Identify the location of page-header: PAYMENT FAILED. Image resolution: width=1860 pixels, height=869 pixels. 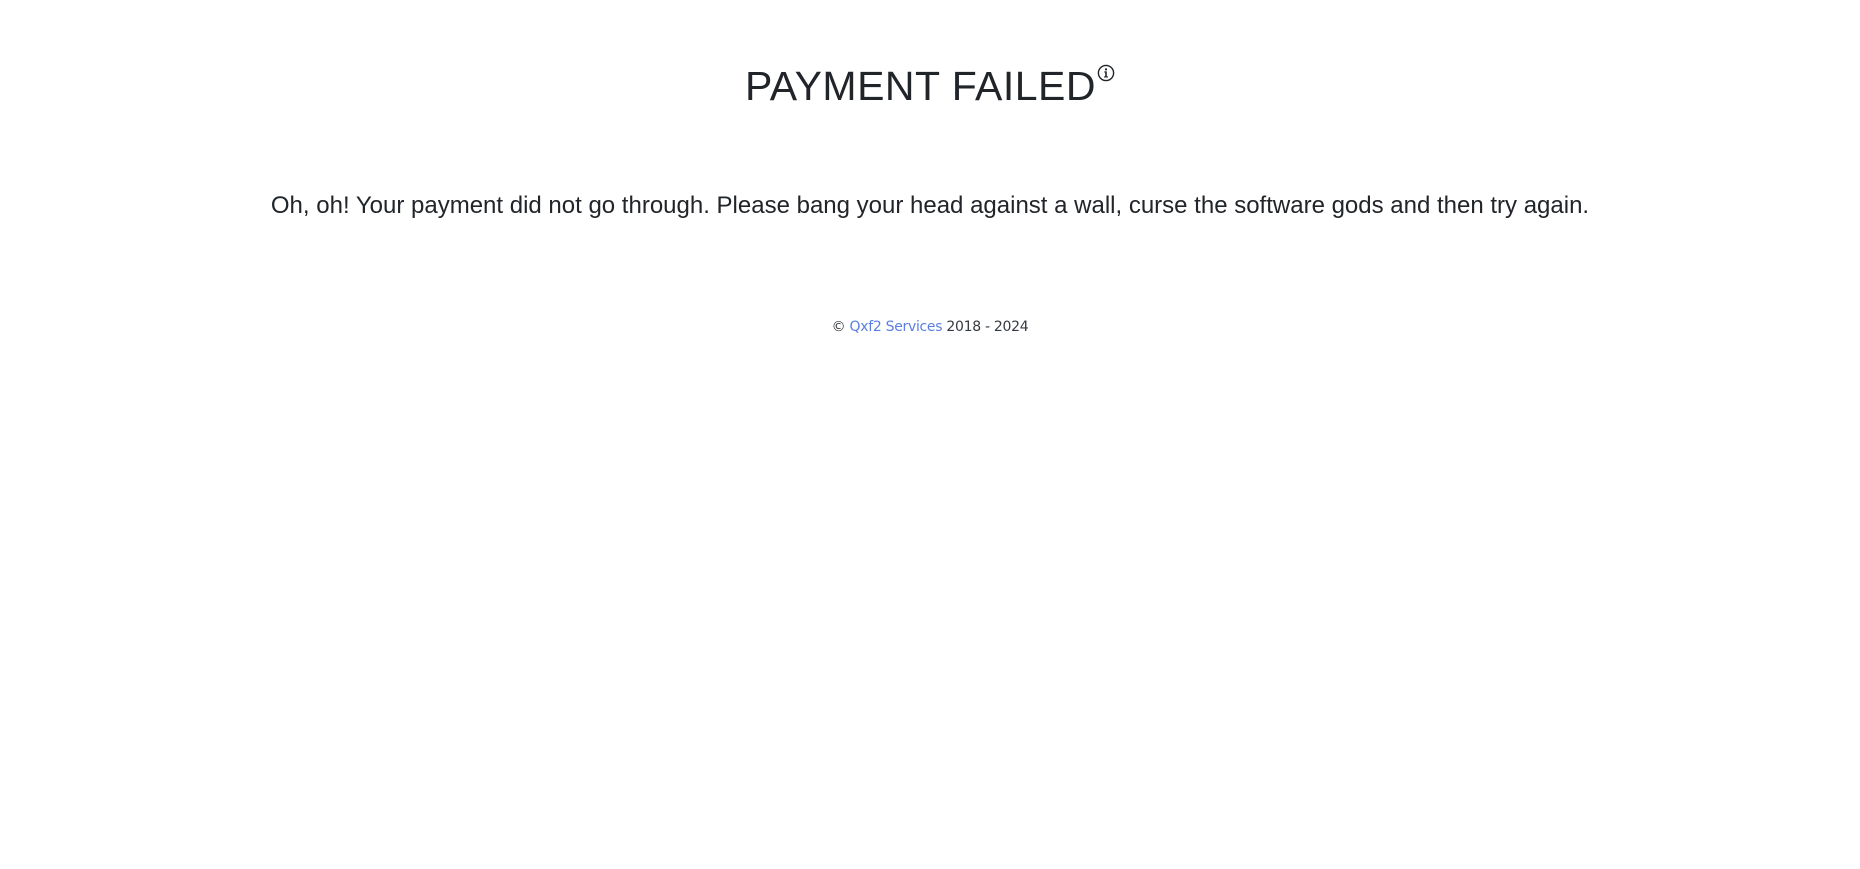
(930, 86).